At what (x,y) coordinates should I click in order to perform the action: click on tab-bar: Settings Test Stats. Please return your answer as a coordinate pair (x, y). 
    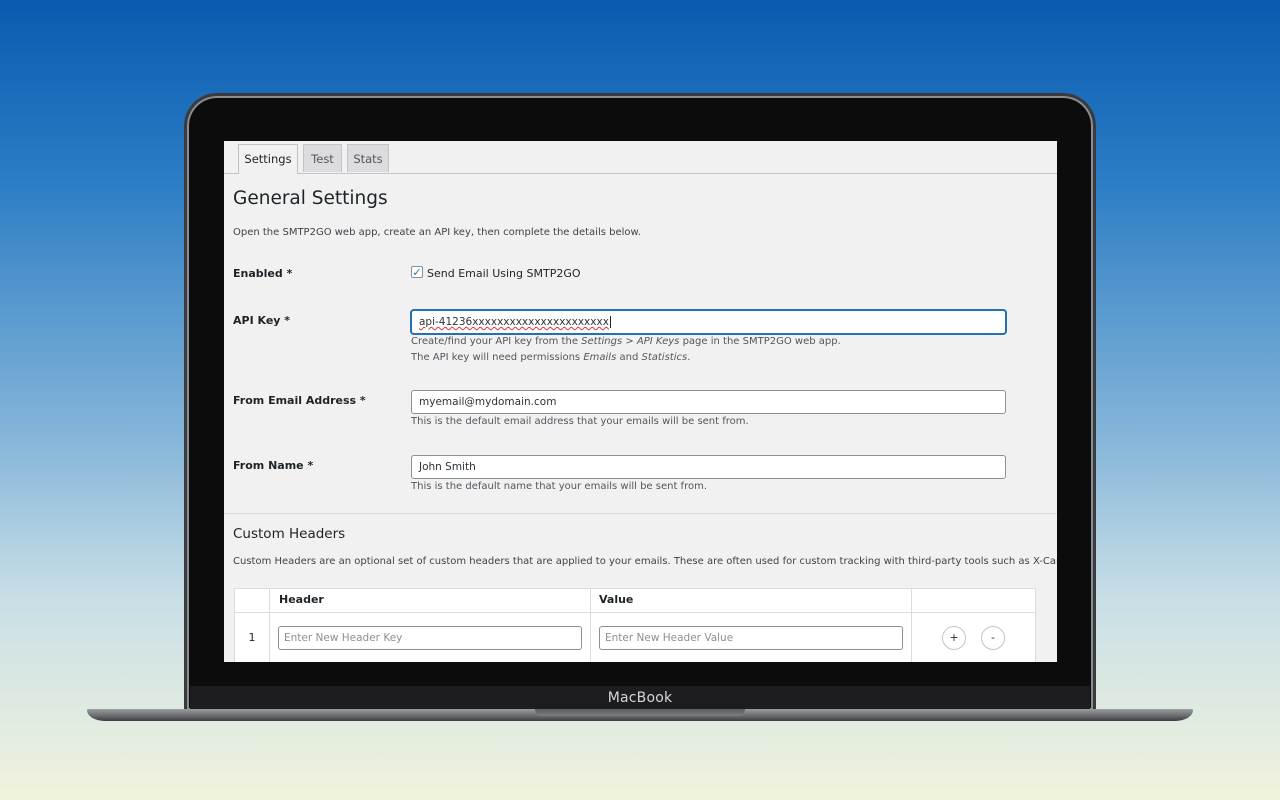
    Looking at the image, I should click on (640, 157).